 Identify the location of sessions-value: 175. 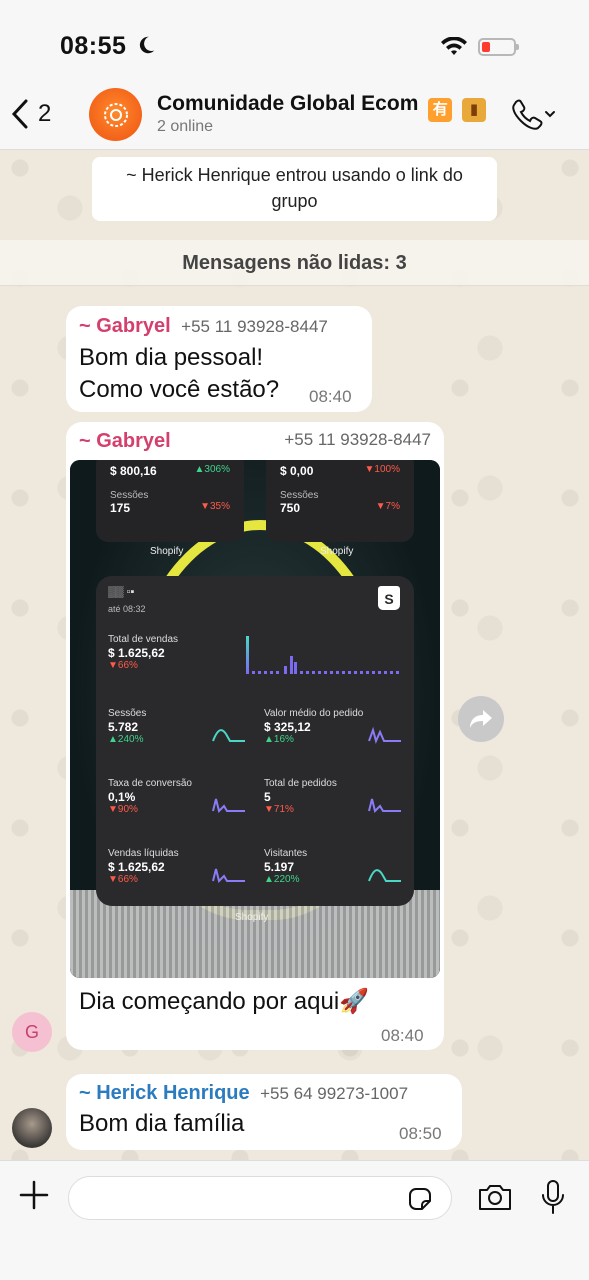
(120, 508).